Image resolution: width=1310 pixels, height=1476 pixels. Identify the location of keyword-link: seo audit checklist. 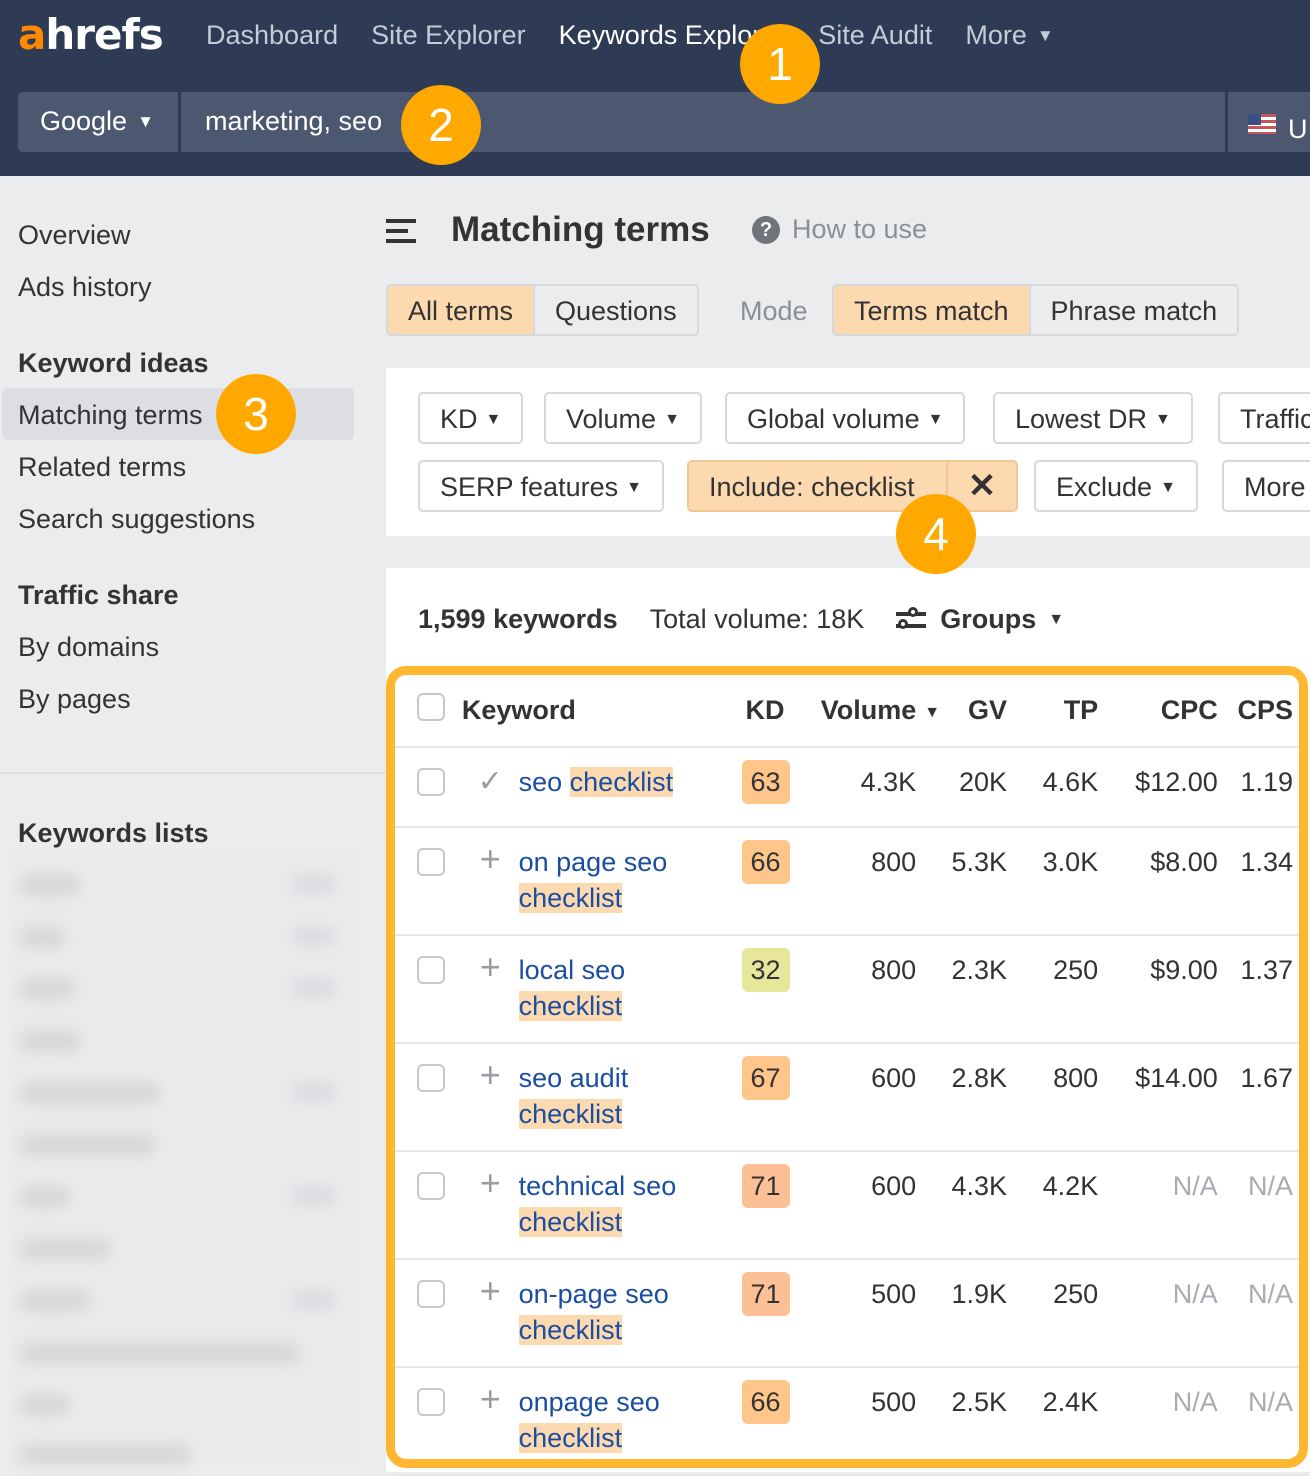
(618, 1096).